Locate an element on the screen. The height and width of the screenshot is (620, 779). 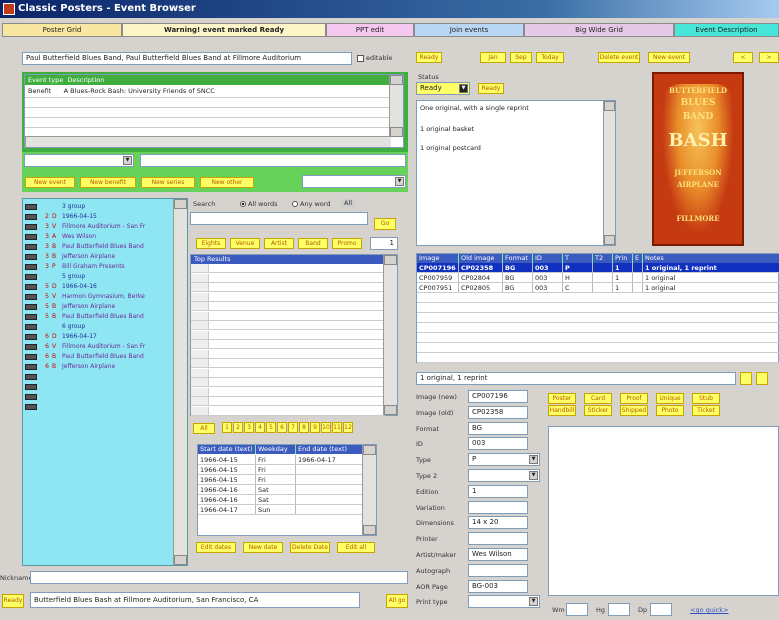
edit-all-button: Edit all is located at coordinates (356, 547).